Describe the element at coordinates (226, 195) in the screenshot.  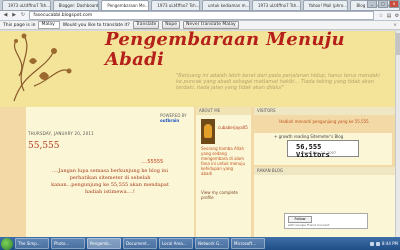
I see `view-profile-link: View my complete profile` at that location.